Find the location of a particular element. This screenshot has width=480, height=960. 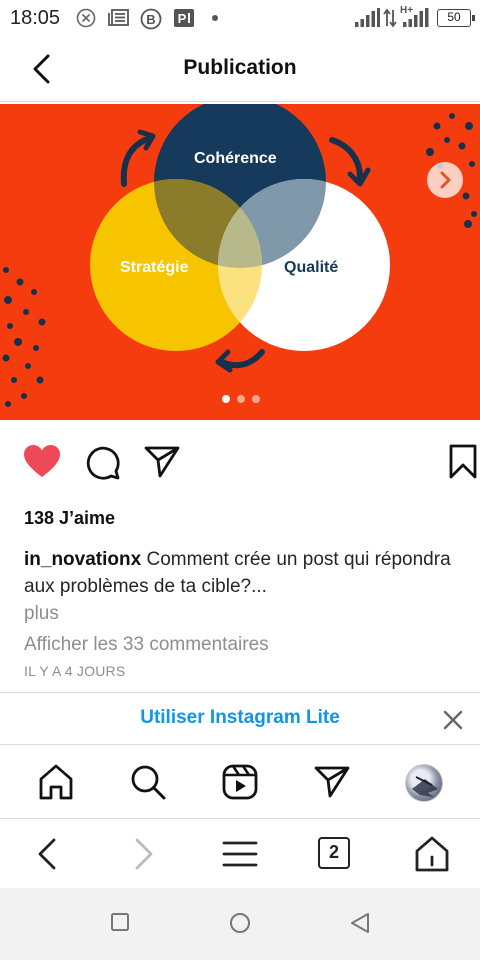

reels-icon is located at coordinates (240, 782).